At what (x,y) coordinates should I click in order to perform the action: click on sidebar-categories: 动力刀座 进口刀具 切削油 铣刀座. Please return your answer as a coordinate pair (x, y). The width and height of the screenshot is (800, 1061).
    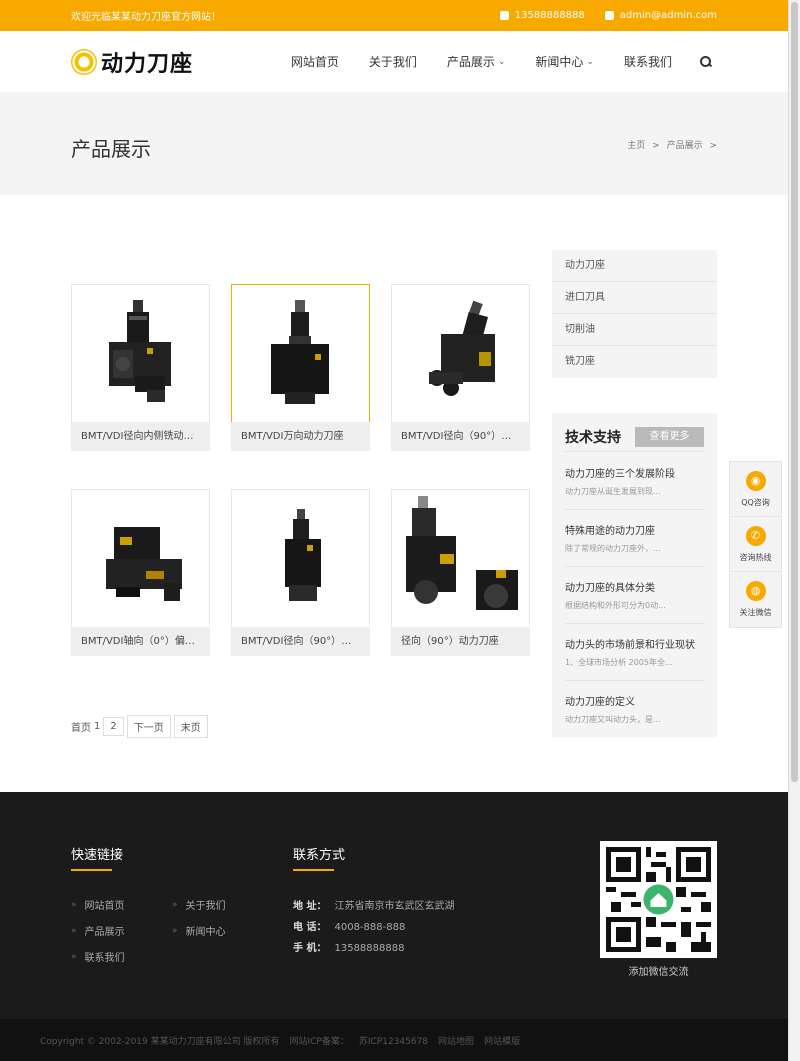
    Looking at the image, I should click on (634, 314).